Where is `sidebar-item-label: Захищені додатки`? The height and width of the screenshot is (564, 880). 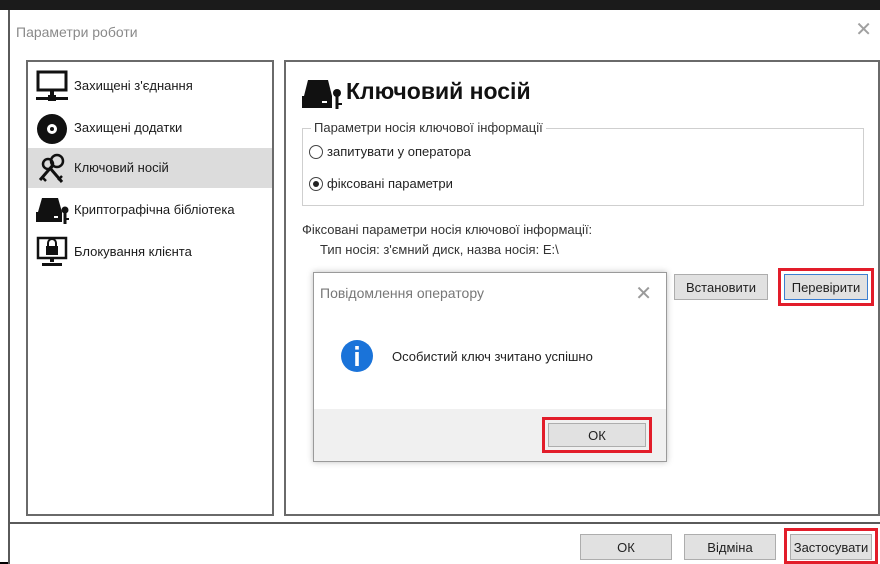 sidebar-item-label: Захищені додатки is located at coordinates (128, 127).